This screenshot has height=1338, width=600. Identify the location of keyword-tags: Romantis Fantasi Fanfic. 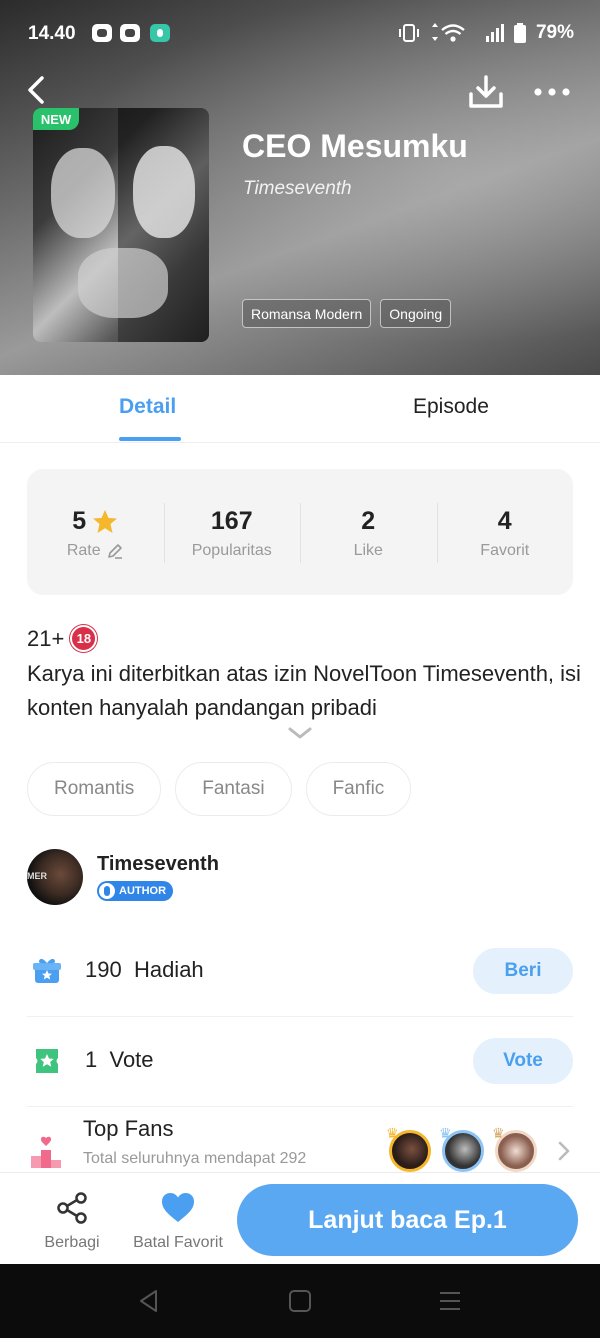
(219, 789).